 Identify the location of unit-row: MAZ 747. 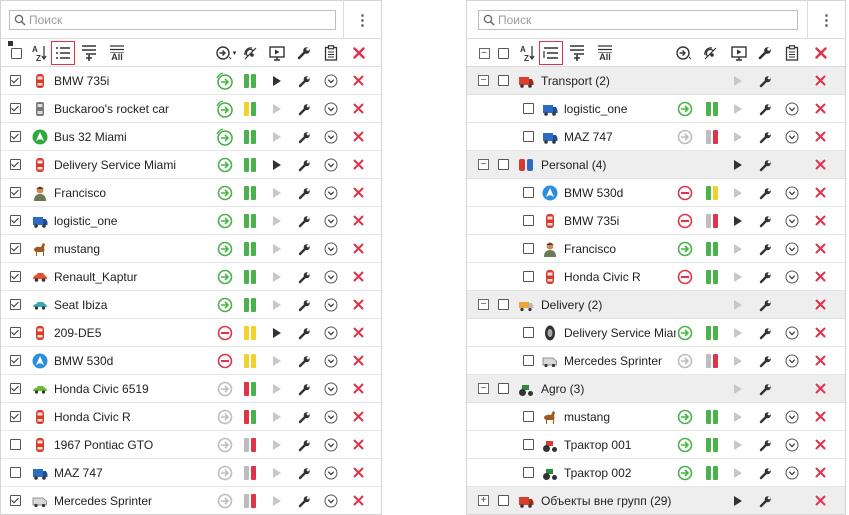
(191, 473).